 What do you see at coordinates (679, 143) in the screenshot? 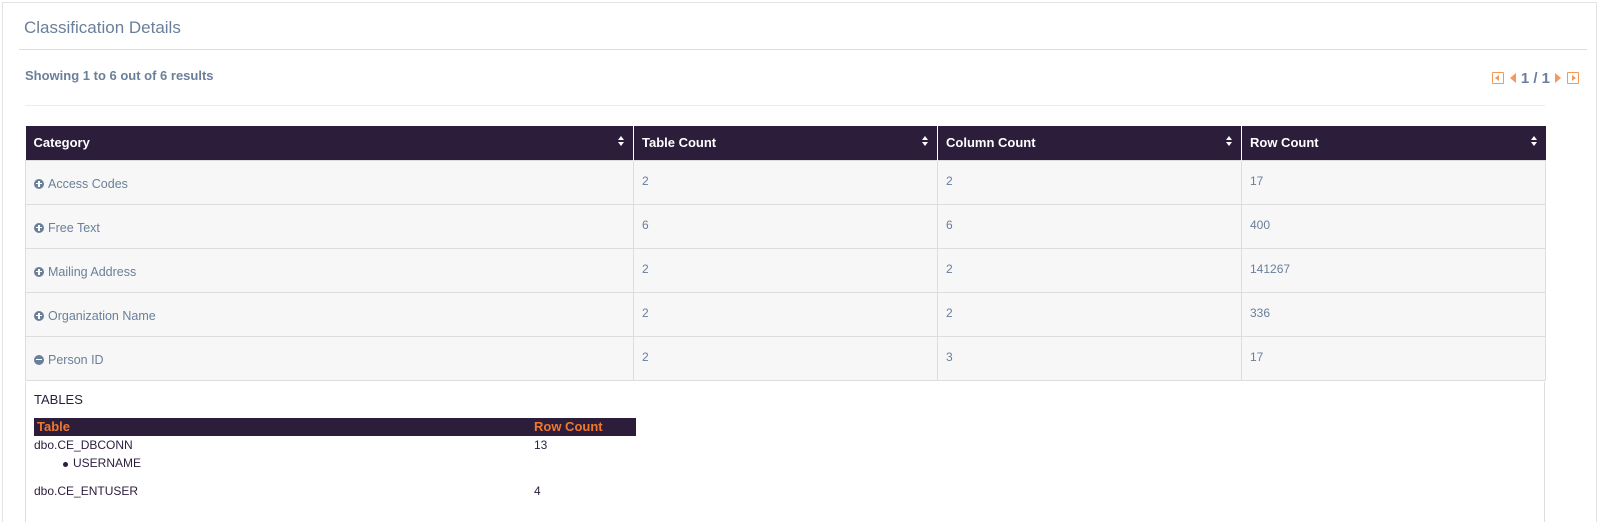
I see `column-header-label: Table Count` at bounding box center [679, 143].